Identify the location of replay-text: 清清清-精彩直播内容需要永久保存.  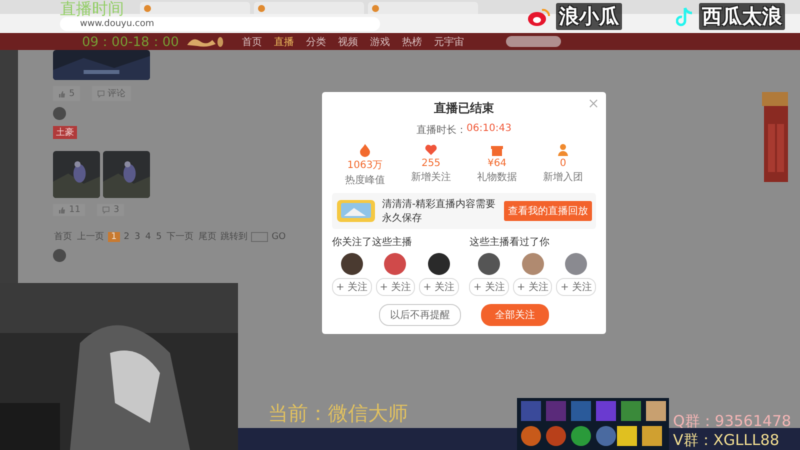
(439, 211).